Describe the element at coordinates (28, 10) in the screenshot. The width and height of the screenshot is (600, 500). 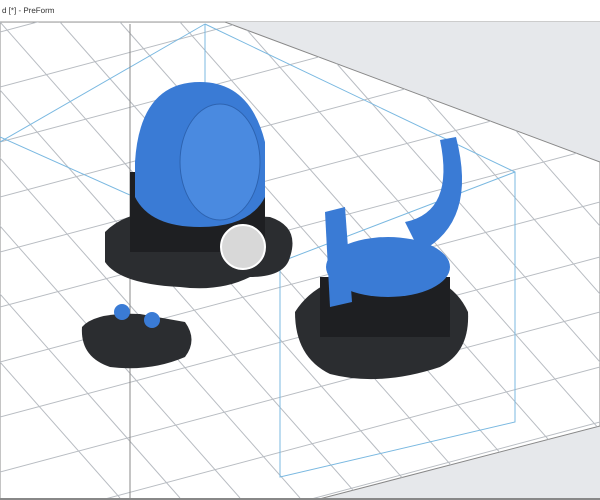
I see `window-title: d [*] - PreForm` at that location.